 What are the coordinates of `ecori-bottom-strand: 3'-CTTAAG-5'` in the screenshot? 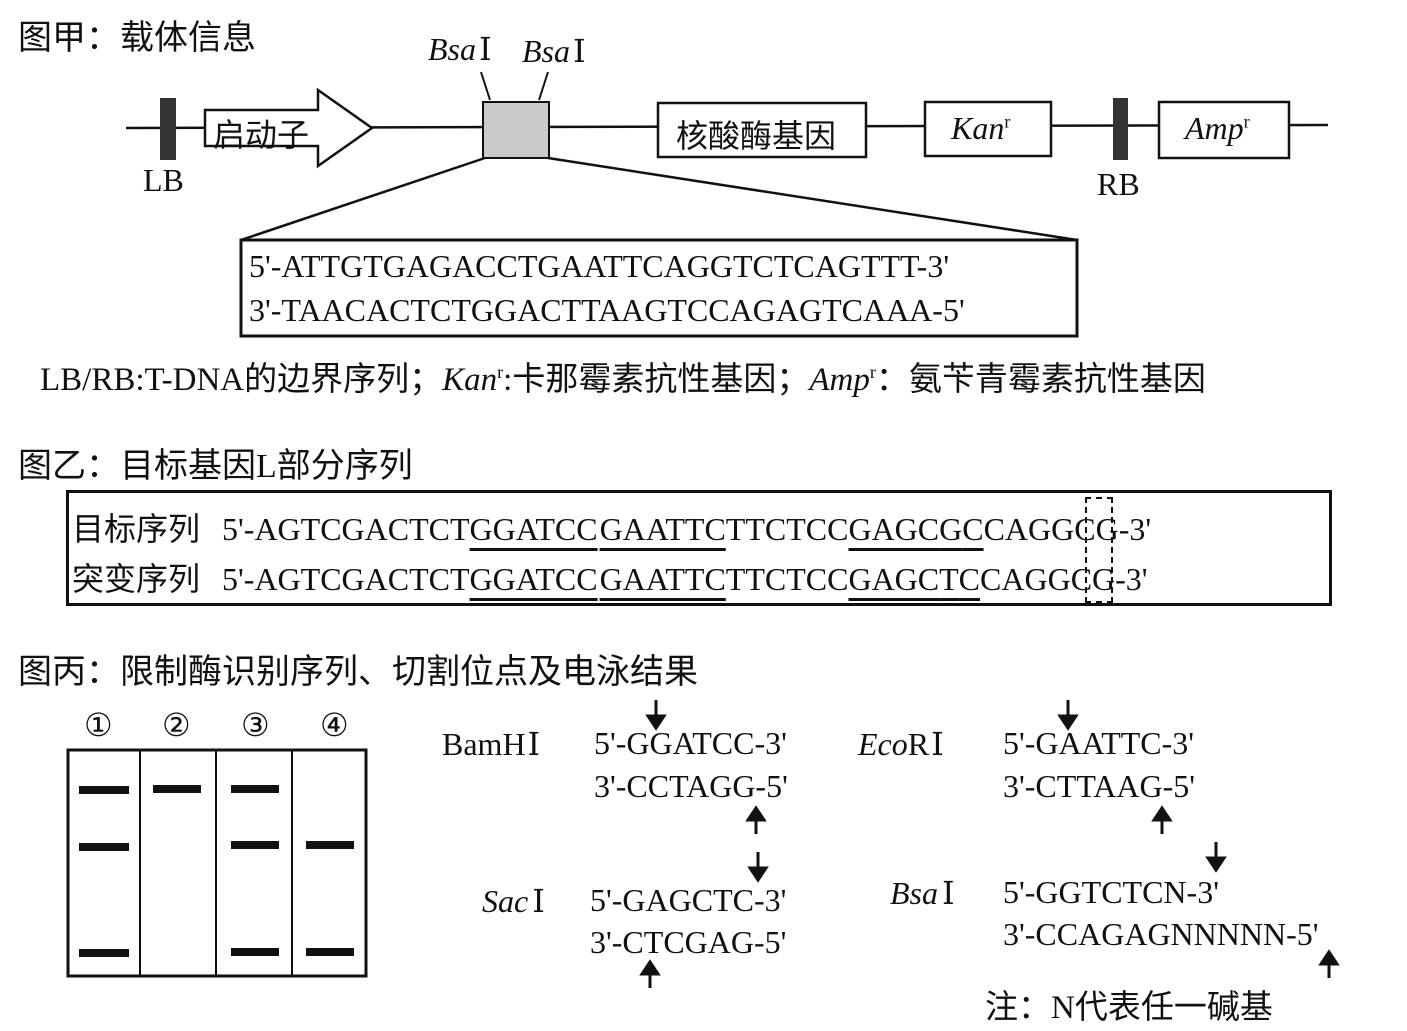 It's located at (1099, 786).